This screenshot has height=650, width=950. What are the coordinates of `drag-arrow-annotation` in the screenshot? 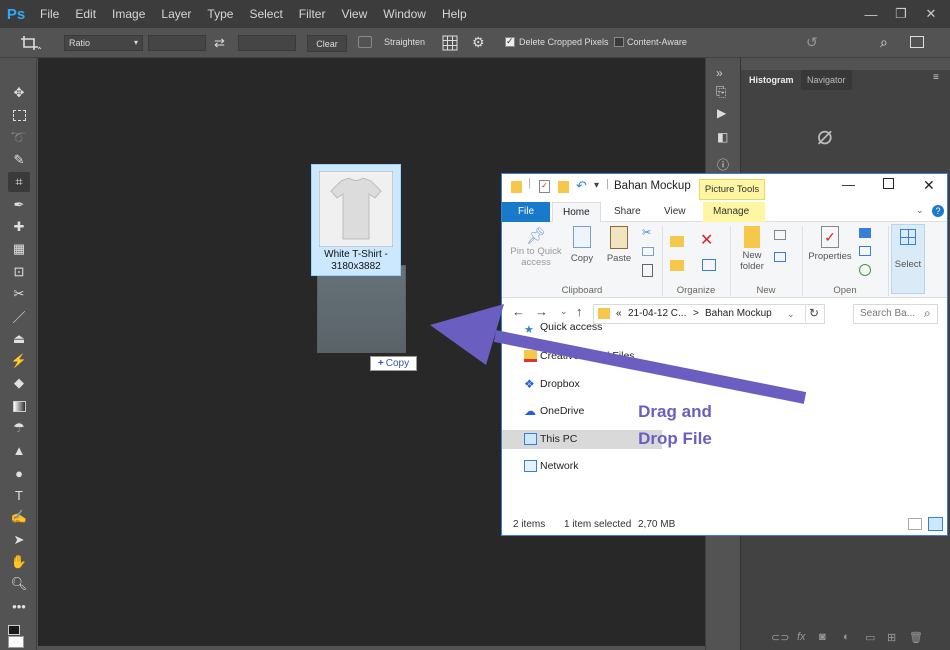 It's located at (618, 354).